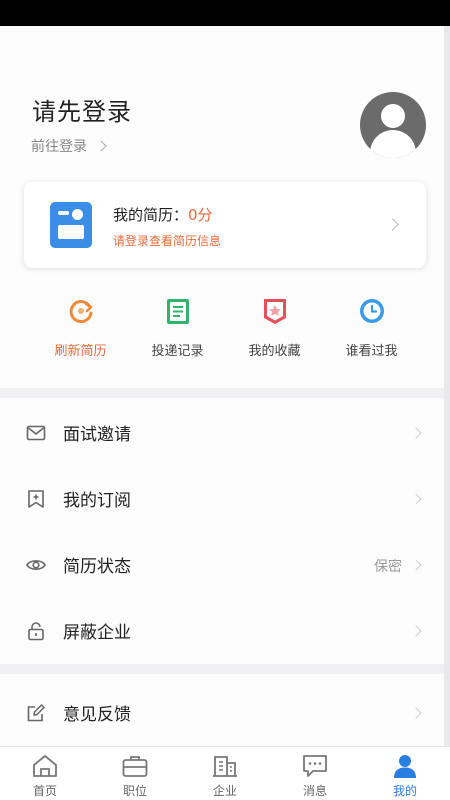 This screenshot has width=450, height=800. I want to click on login-link-label: 前往登录, so click(59, 147).